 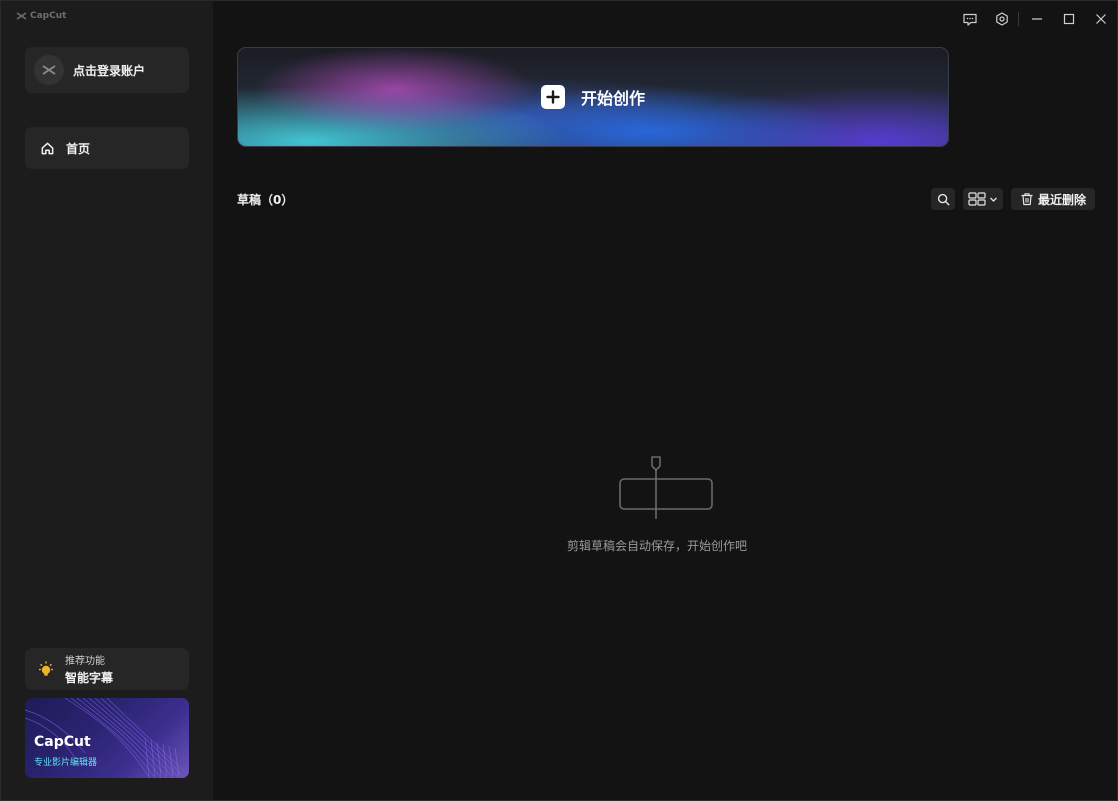 I want to click on login-account-label: 点击登录账户, so click(x=109, y=70).